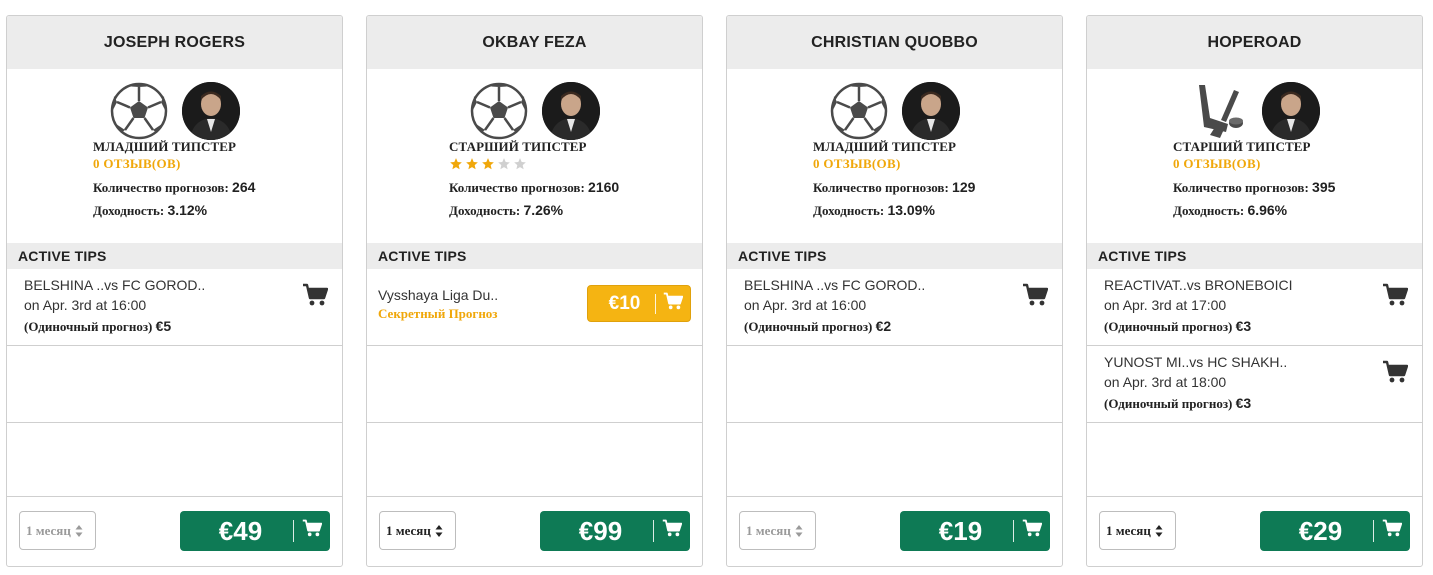 The image size is (1433, 575). What do you see at coordinates (1198, 285) in the screenshot?
I see `tip-match: REACTIVAT..vs BRONEBOICI` at bounding box center [1198, 285].